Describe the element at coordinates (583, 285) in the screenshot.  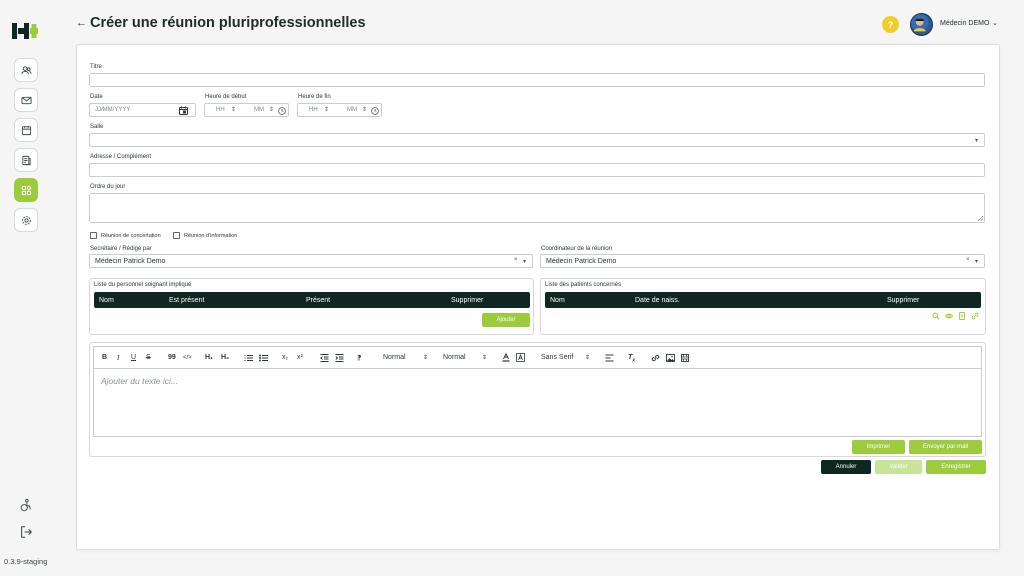
I see `patients-title: Liste des patients concernés` at that location.